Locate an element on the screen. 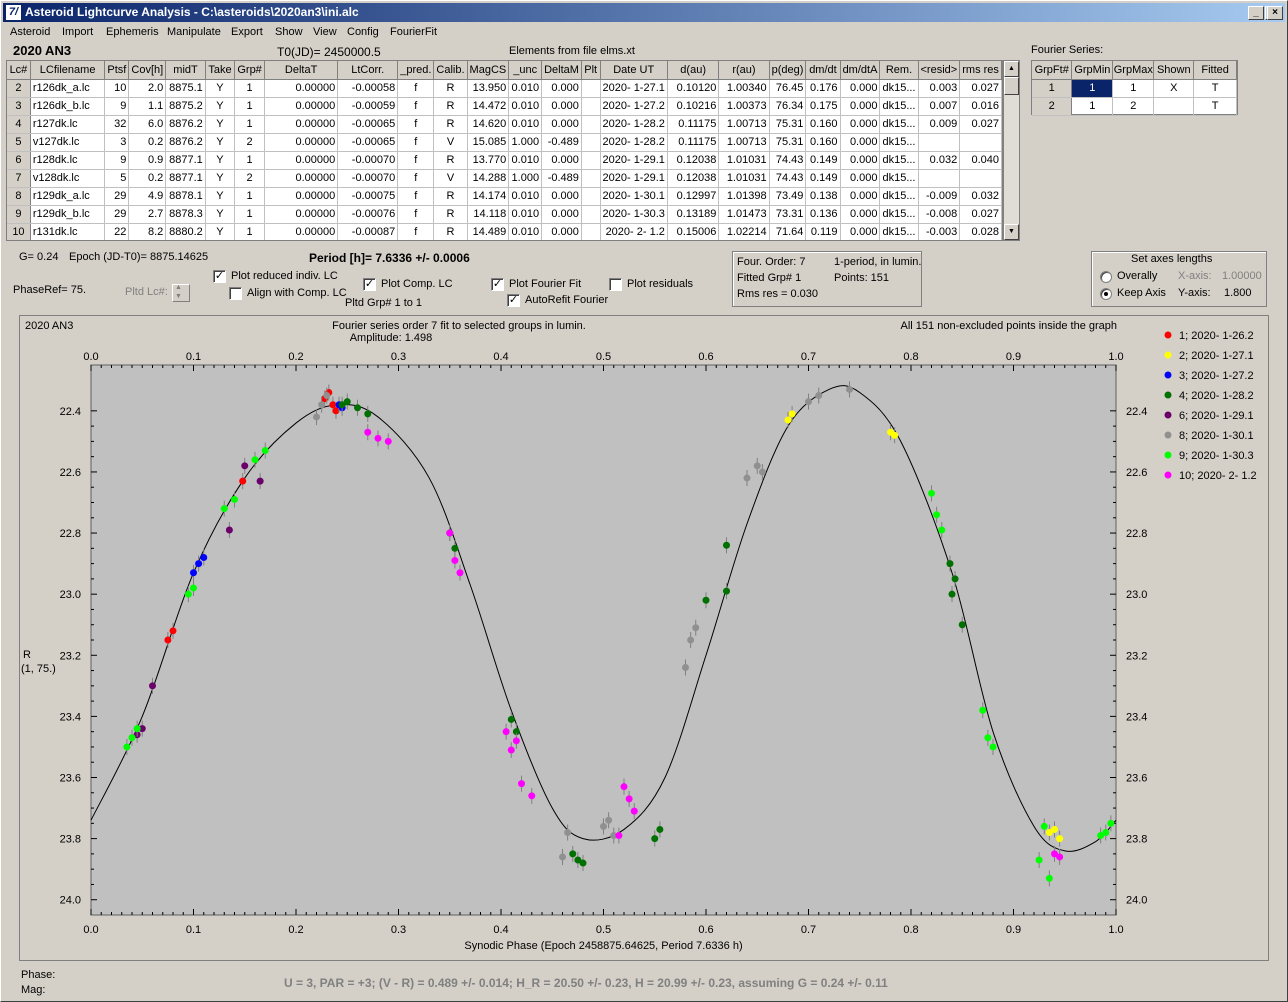 This screenshot has width=1288, height=1002. table-cell: 10 is located at coordinates (117, 88).